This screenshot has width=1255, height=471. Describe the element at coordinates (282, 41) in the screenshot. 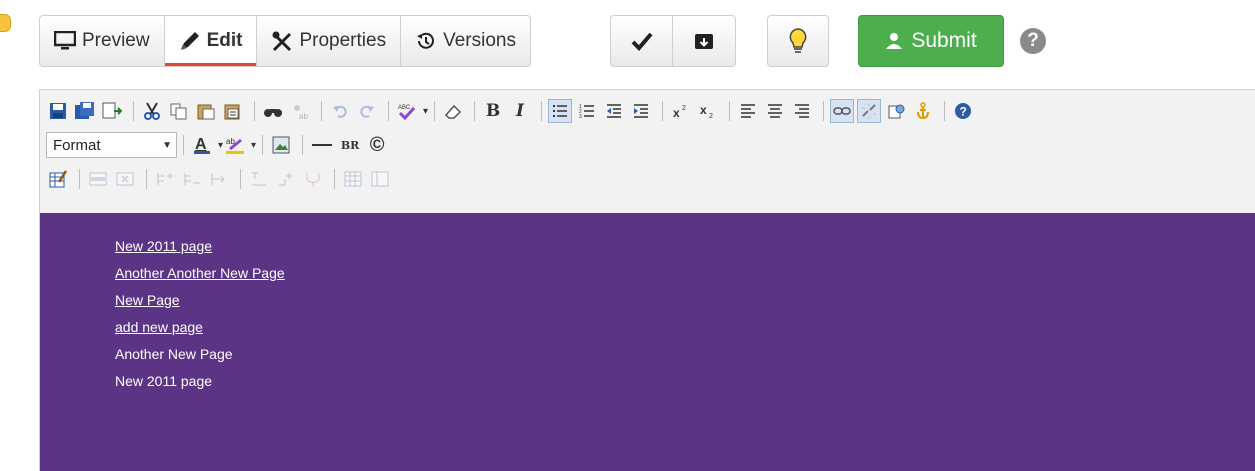

I see `tools-icon` at that location.